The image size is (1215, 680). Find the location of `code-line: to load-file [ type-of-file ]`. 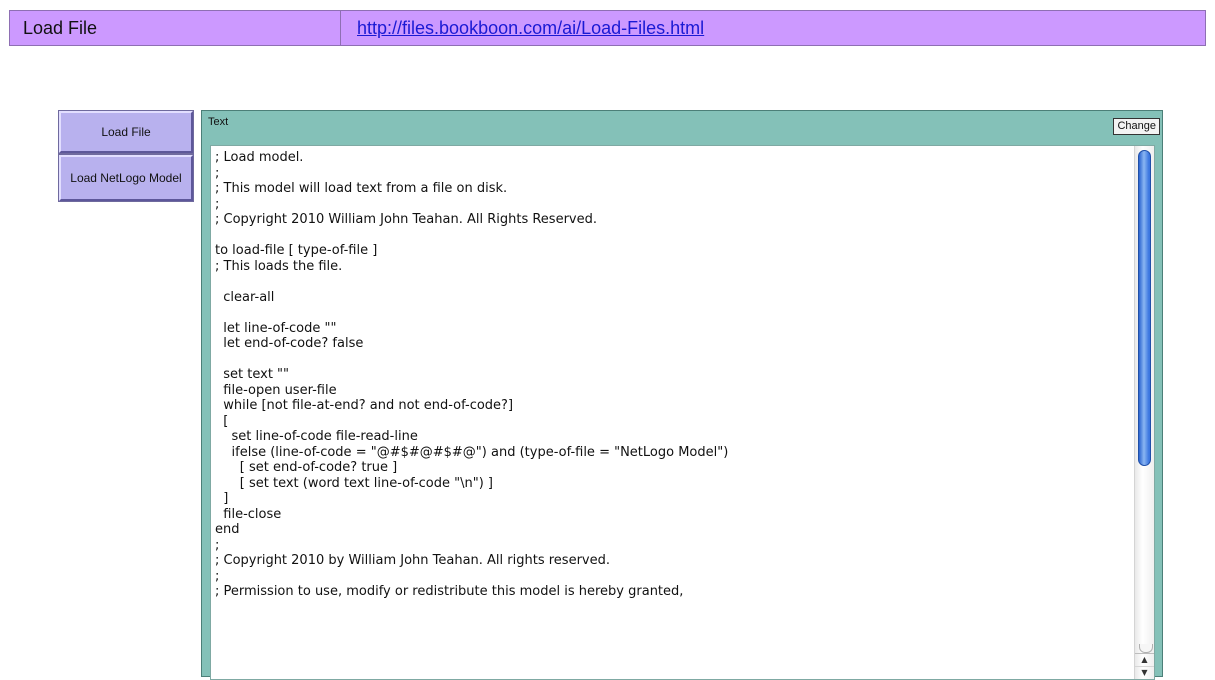

code-line: to load-file [ type-of-file ] is located at coordinates (296, 250).